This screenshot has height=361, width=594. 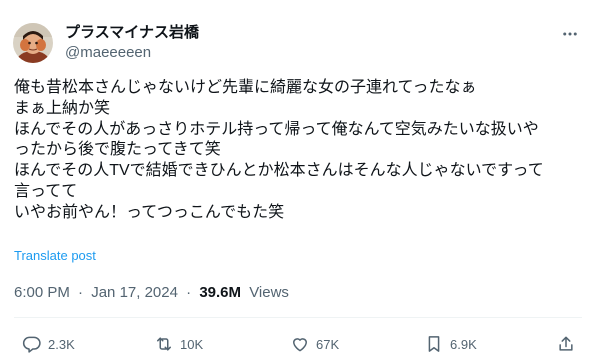 What do you see at coordinates (269, 292) in the screenshot?
I see `views-label: Views` at bounding box center [269, 292].